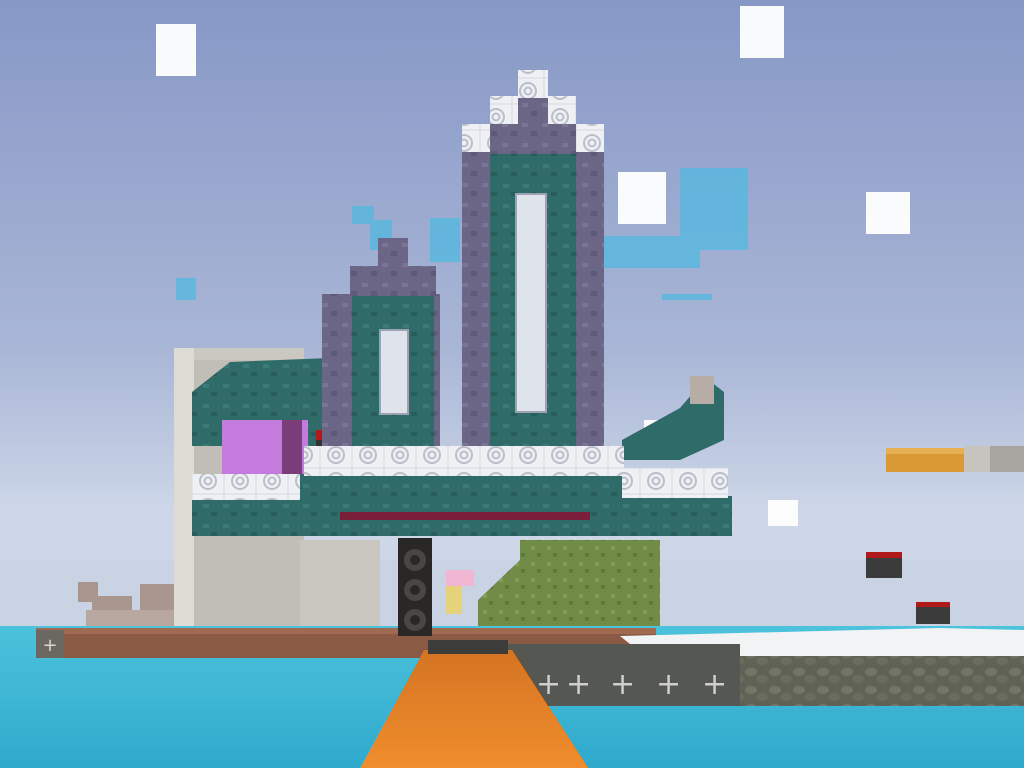 This screenshot has height=768, width=1024. I want to click on floating-island-right, so click(955, 459).